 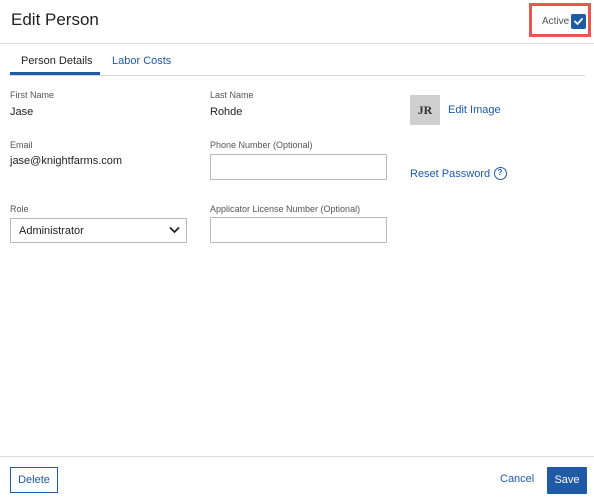 What do you see at coordinates (19, 209) in the screenshot?
I see `role-label: Role` at bounding box center [19, 209].